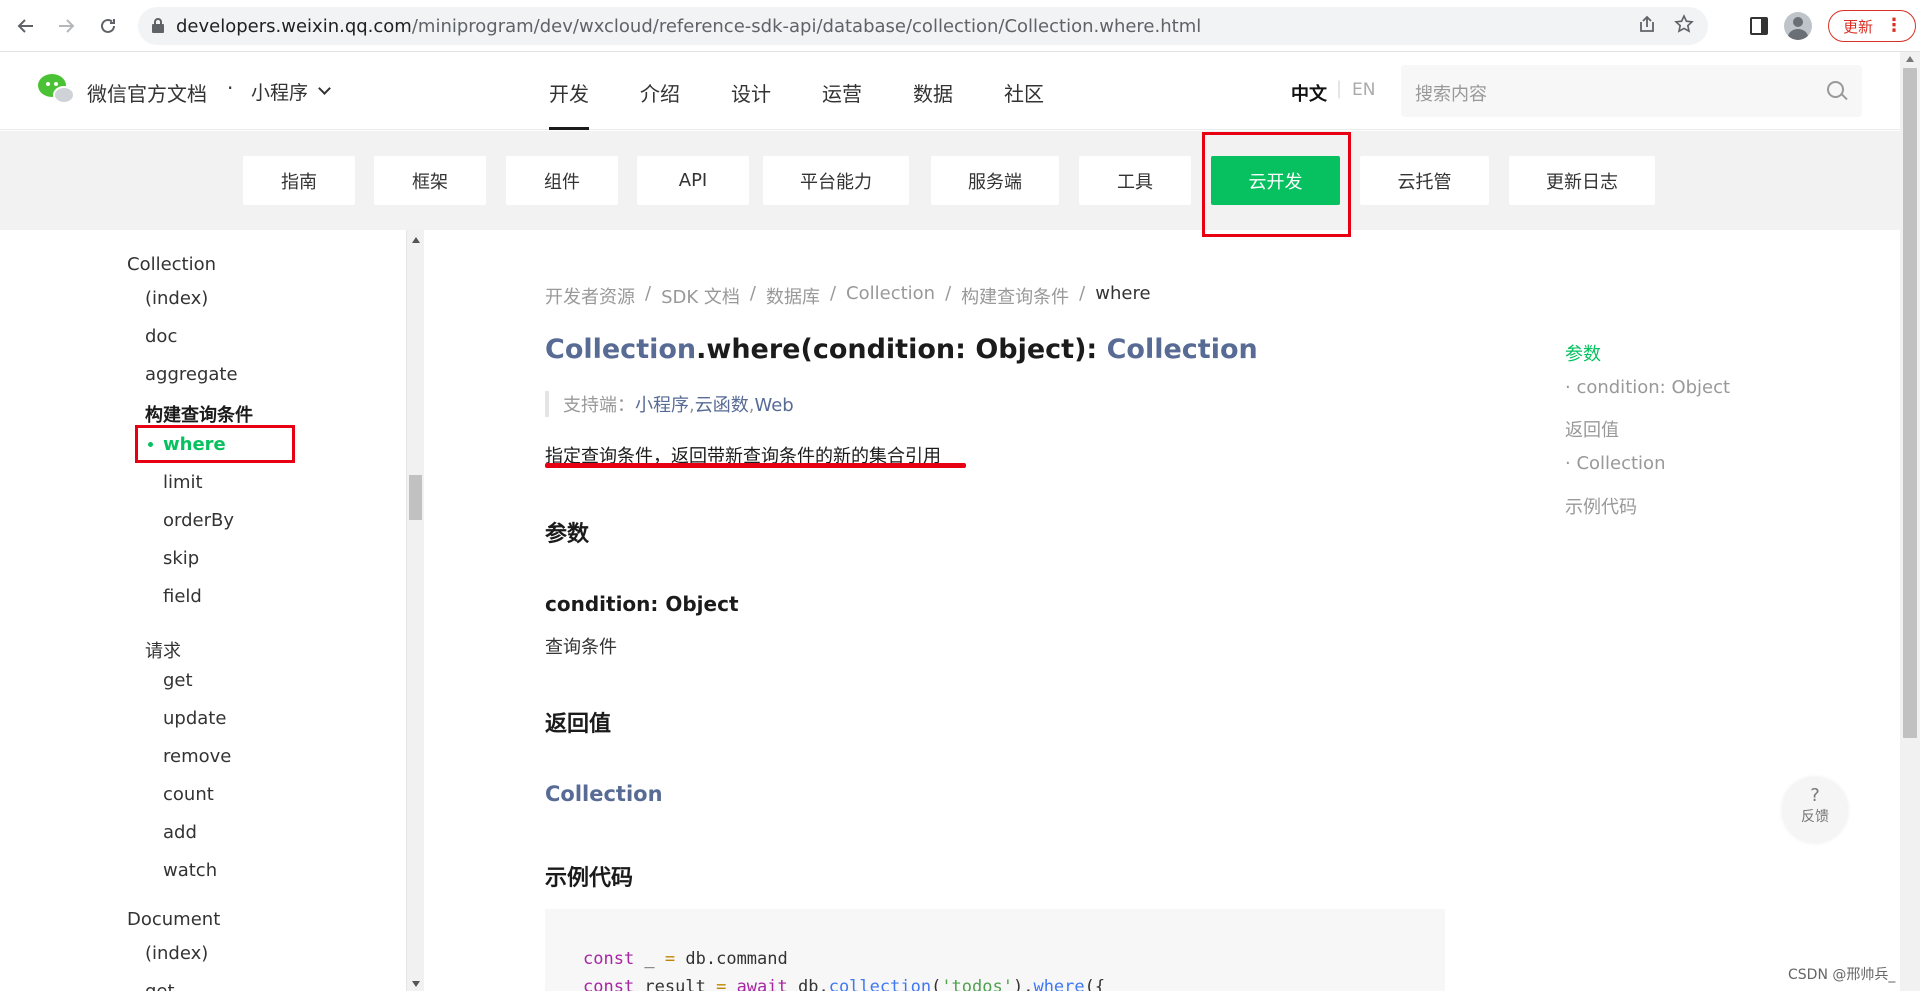  I want to click on nav-intro: 介绍, so click(660, 91).